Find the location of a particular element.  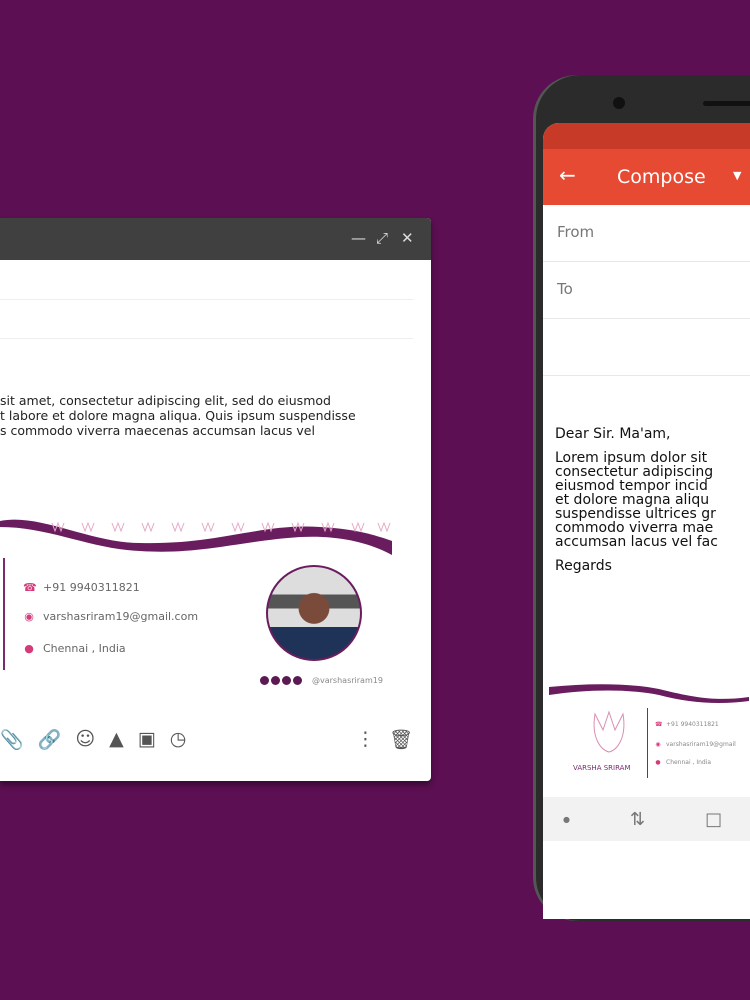

body-line: suspendisse ultrices gr is located at coordinates (635, 514).